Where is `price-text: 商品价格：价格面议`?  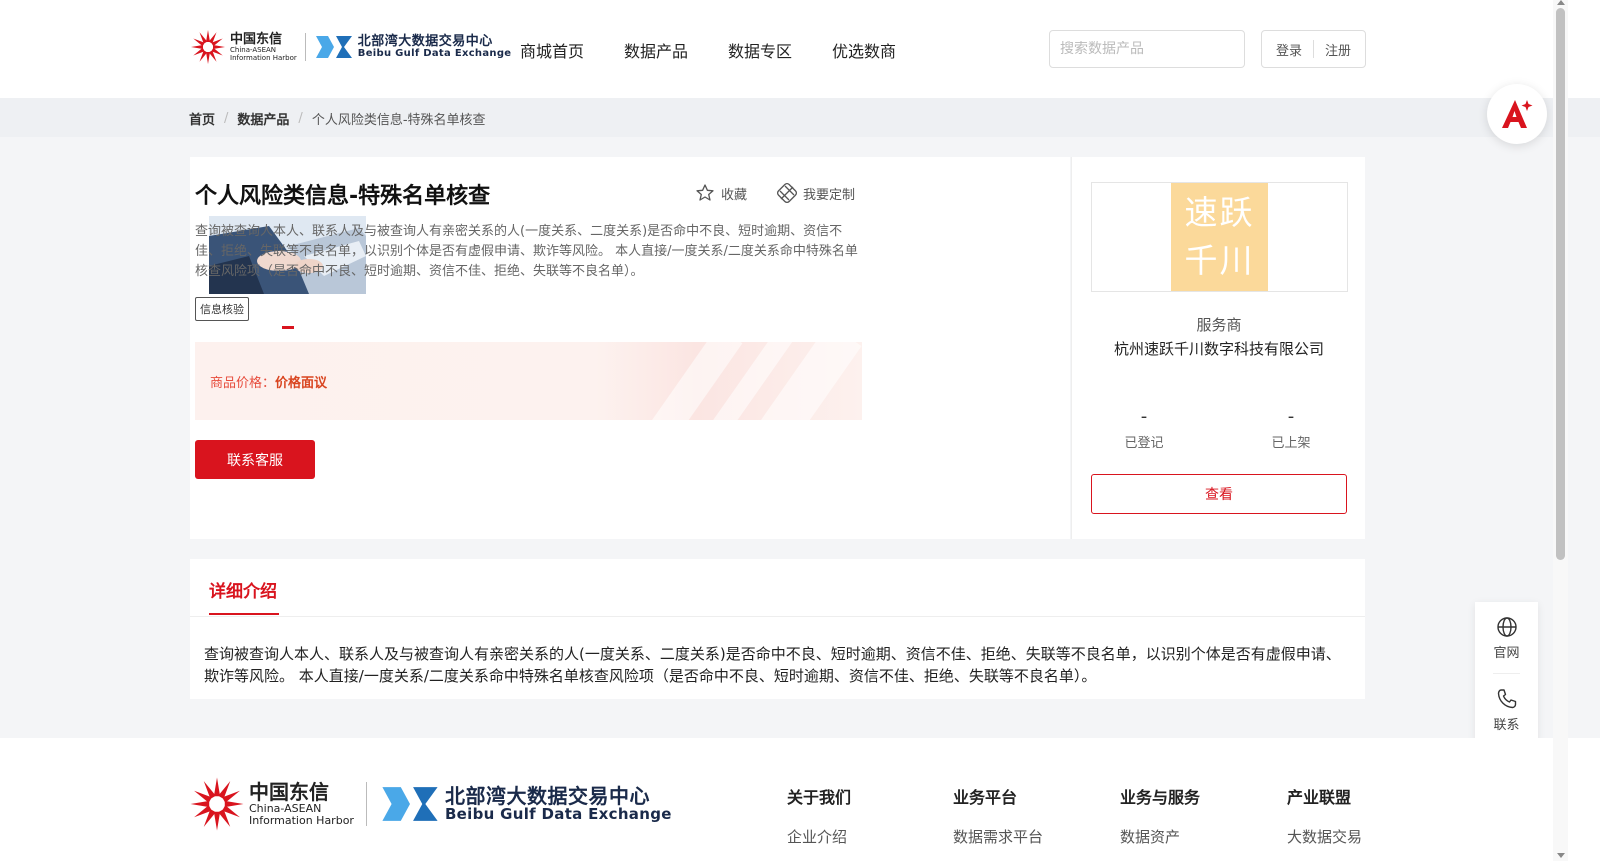 price-text: 商品价格：价格面议 is located at coordinates (268, 381).